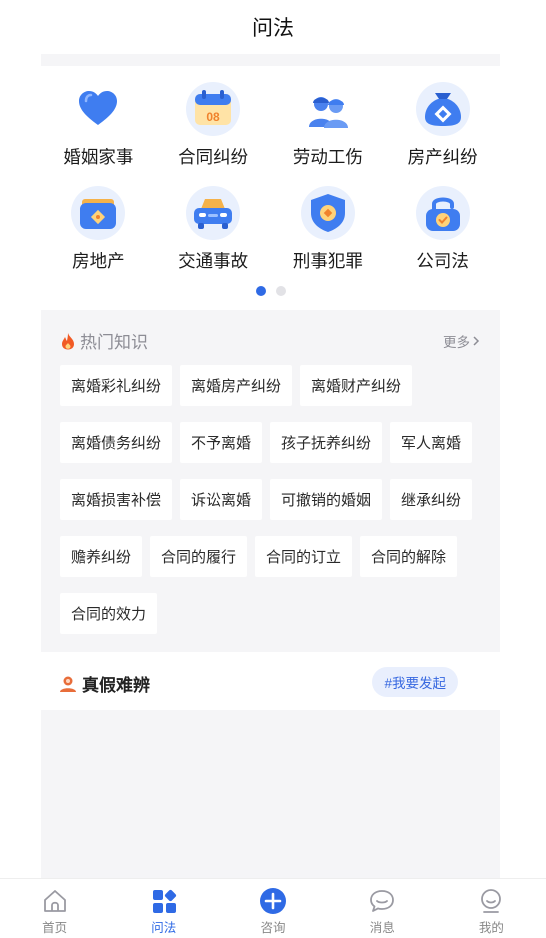 This screenshot has width=546, height=938. What do you see at coordinates (98, 157) in the screenshot?
I see `category-label: 婚姻家事` at bounding box center [98, 157].